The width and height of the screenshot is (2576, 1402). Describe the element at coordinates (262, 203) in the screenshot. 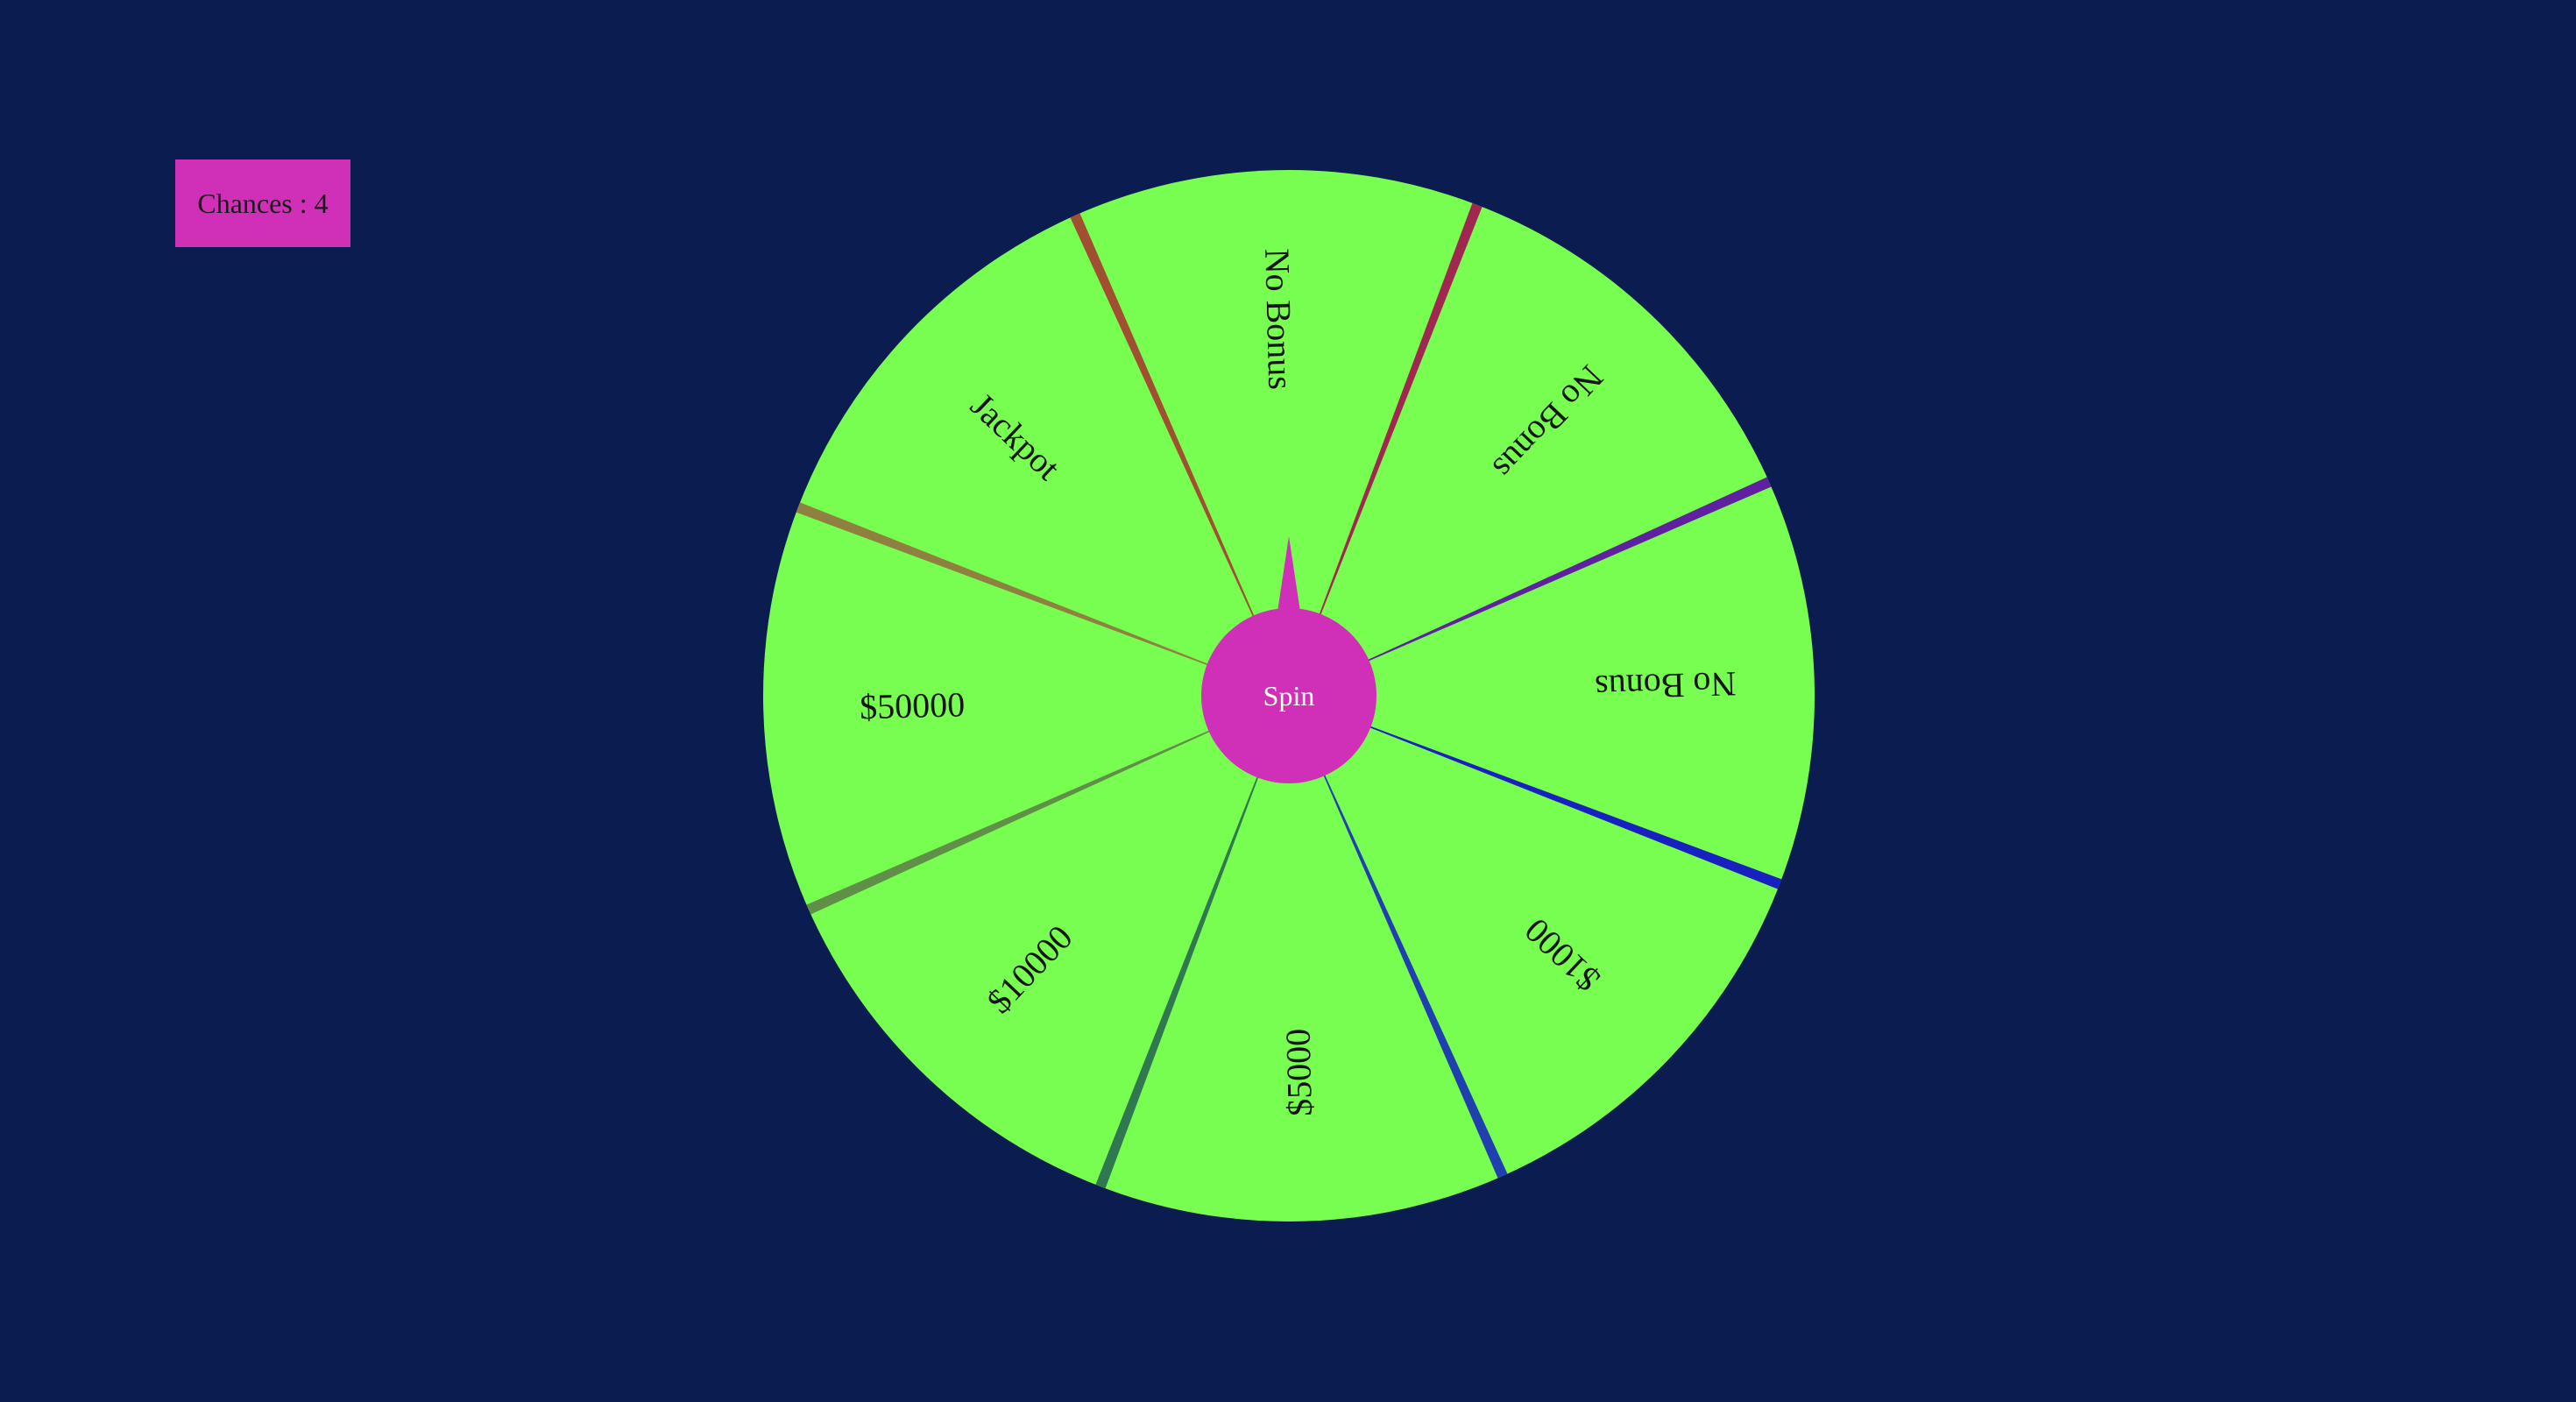

I see `chances-counter: Chances : 4` at that location.